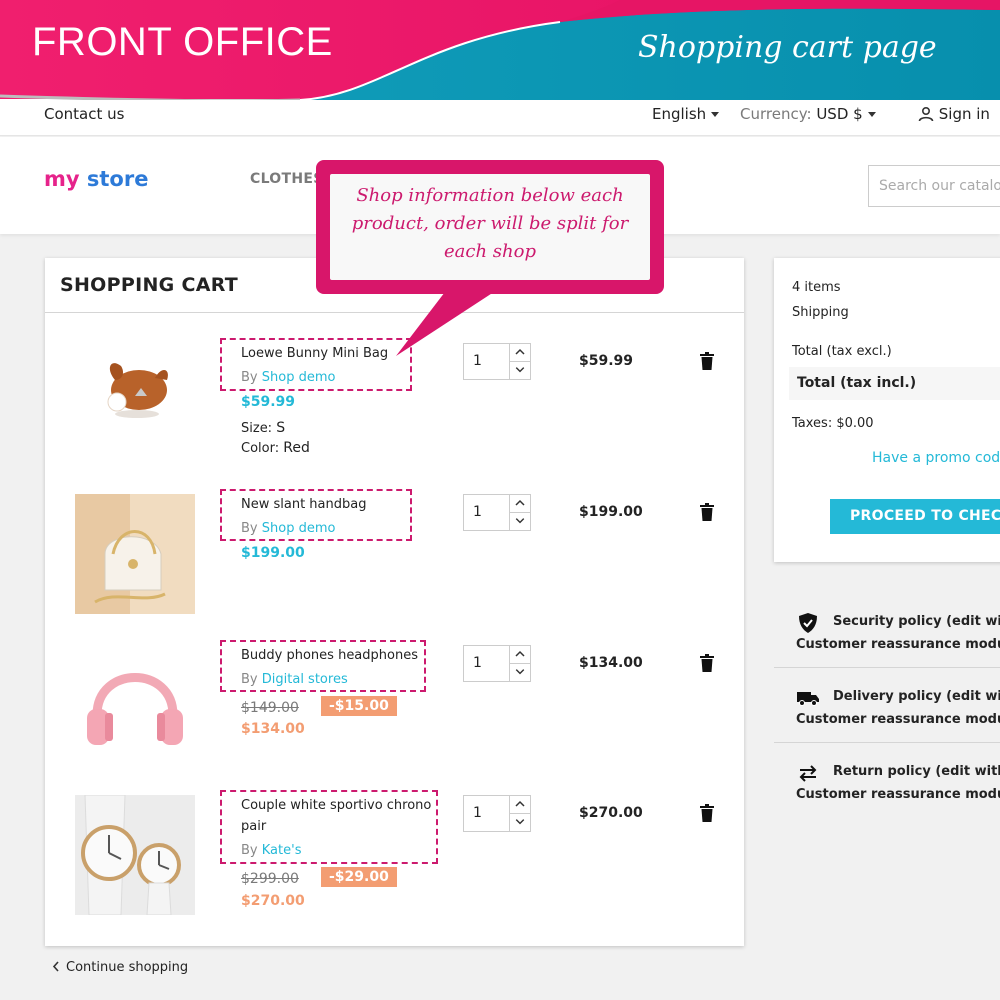  I want to click on search-input: Search our catalog, so click(934, 186).